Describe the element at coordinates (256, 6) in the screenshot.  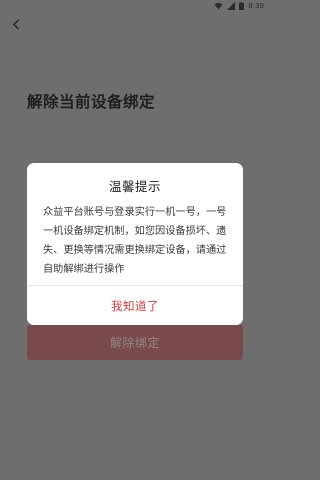
I see `status-time: 8:30` at that location.